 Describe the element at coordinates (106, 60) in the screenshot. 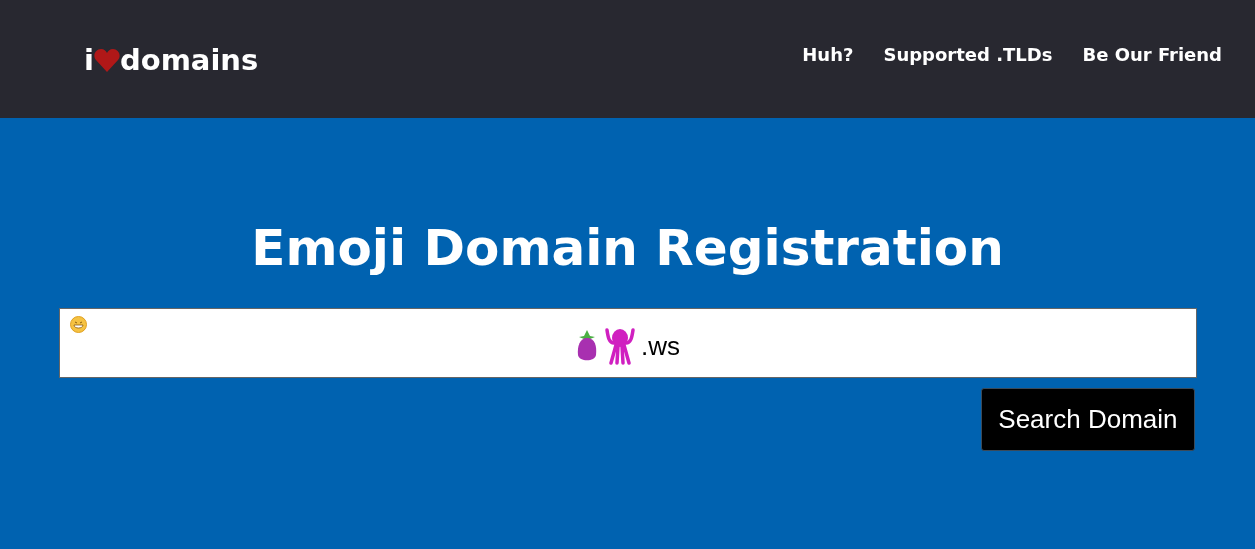

I see `heart-icon` at that location.